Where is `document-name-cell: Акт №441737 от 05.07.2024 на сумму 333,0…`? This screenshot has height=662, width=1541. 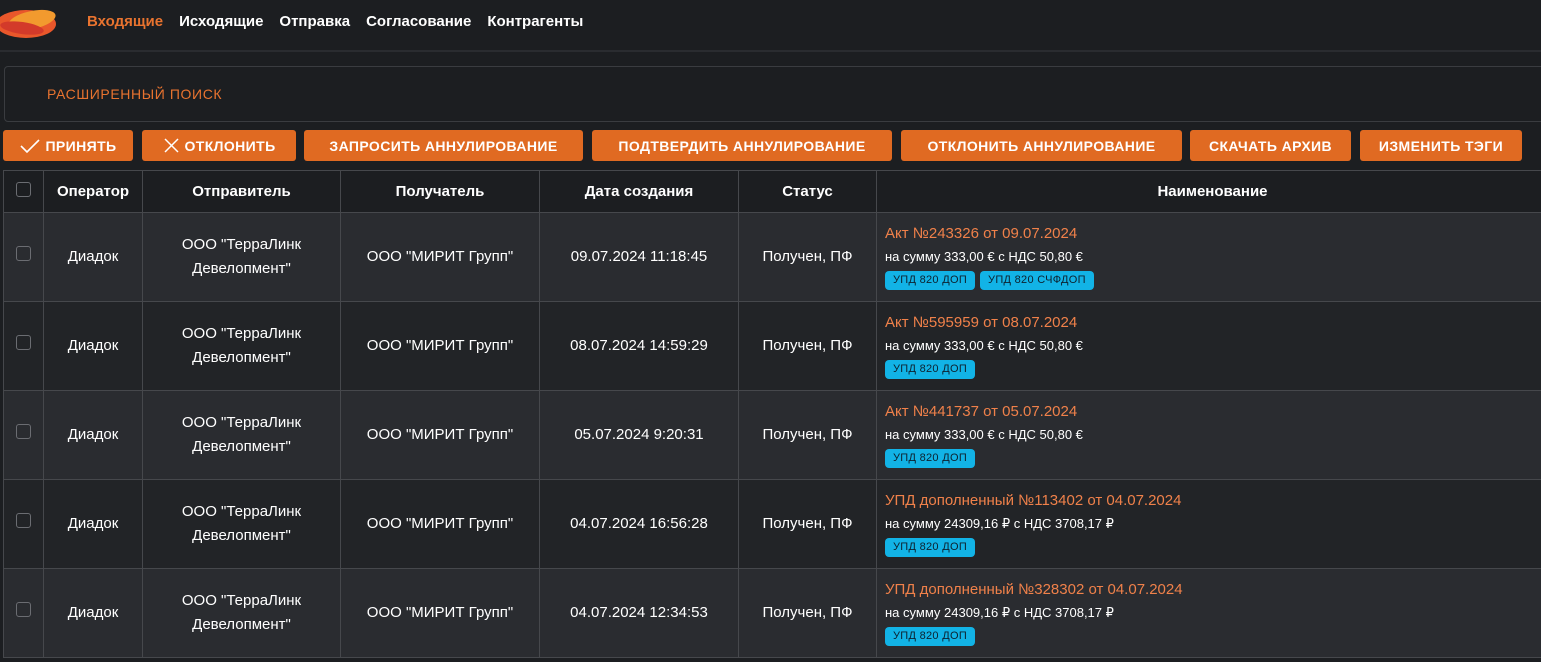
document-name-cell: Акт №441737 от 05.07.2024 на сумму 333,0… is located at coordinates (1208, 435).